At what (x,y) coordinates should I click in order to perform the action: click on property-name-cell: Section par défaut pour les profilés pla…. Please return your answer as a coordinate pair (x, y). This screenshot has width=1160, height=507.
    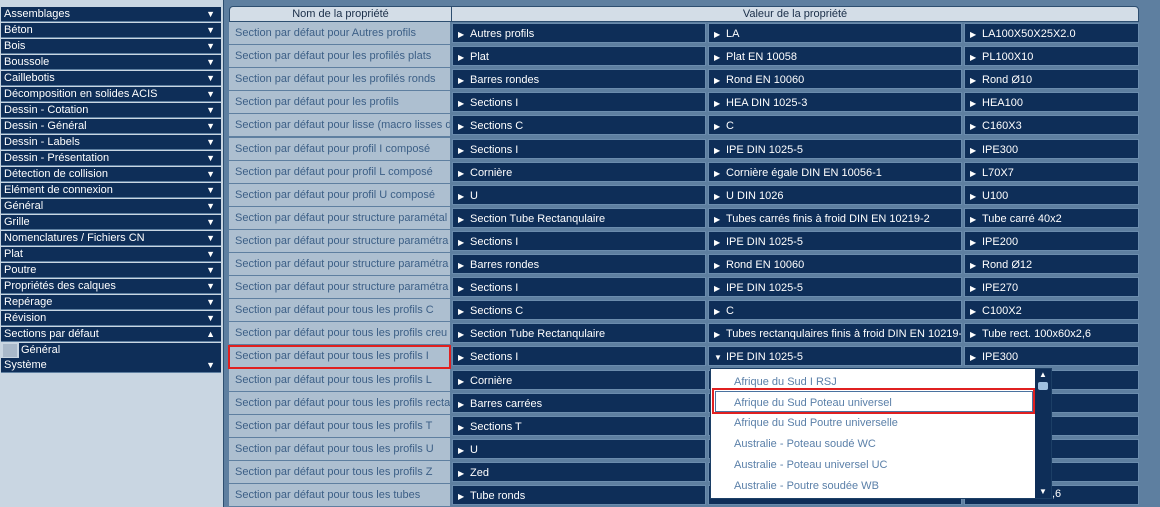
    Looking at the image, I should click on (339, 56).